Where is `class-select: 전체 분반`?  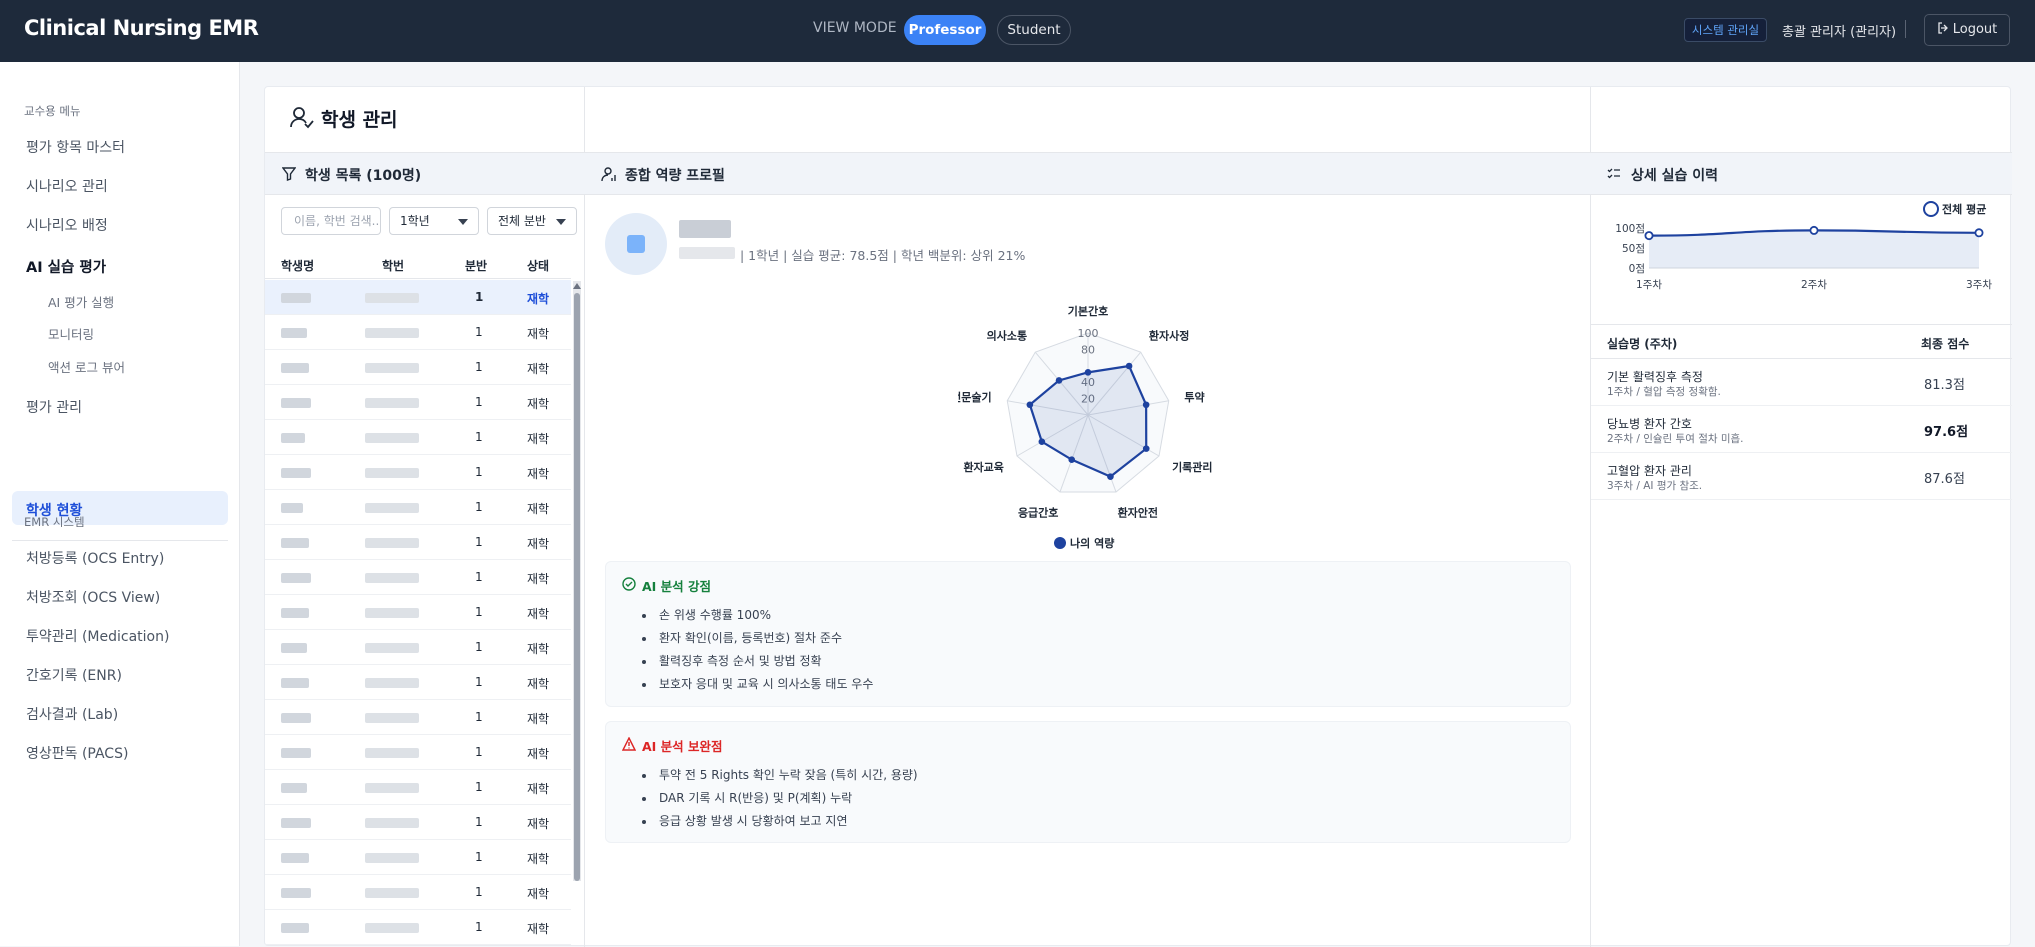
class-select: 전체 분반 is located at coordinates (532, 221).